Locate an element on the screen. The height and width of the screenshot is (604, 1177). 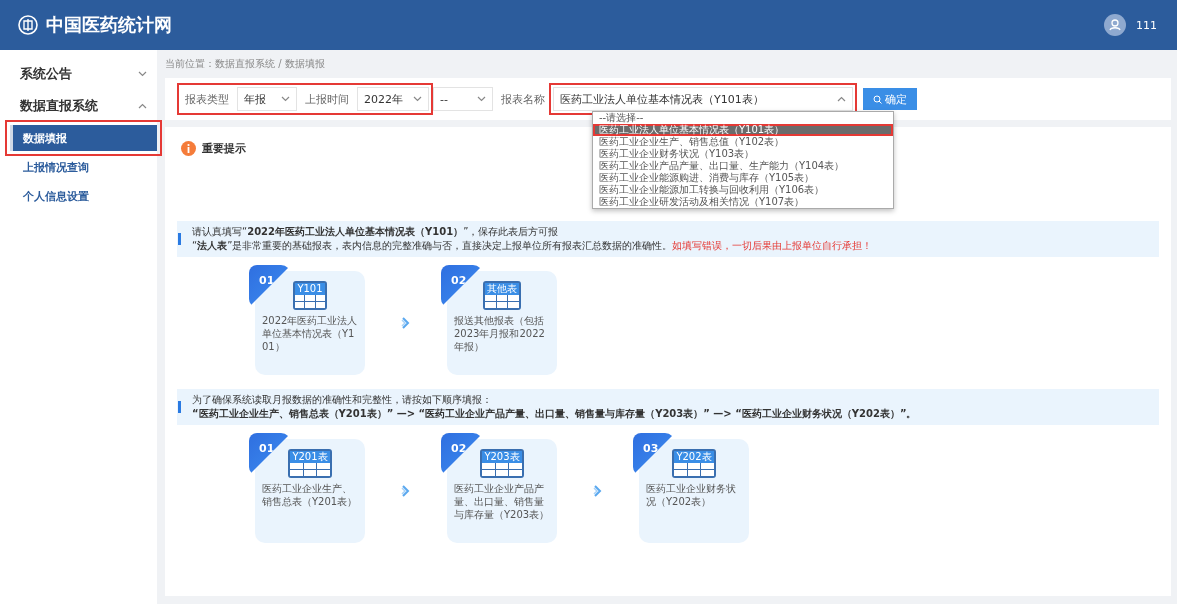
menu-item: 上报情况查询 is located at coordinates (83, 167).